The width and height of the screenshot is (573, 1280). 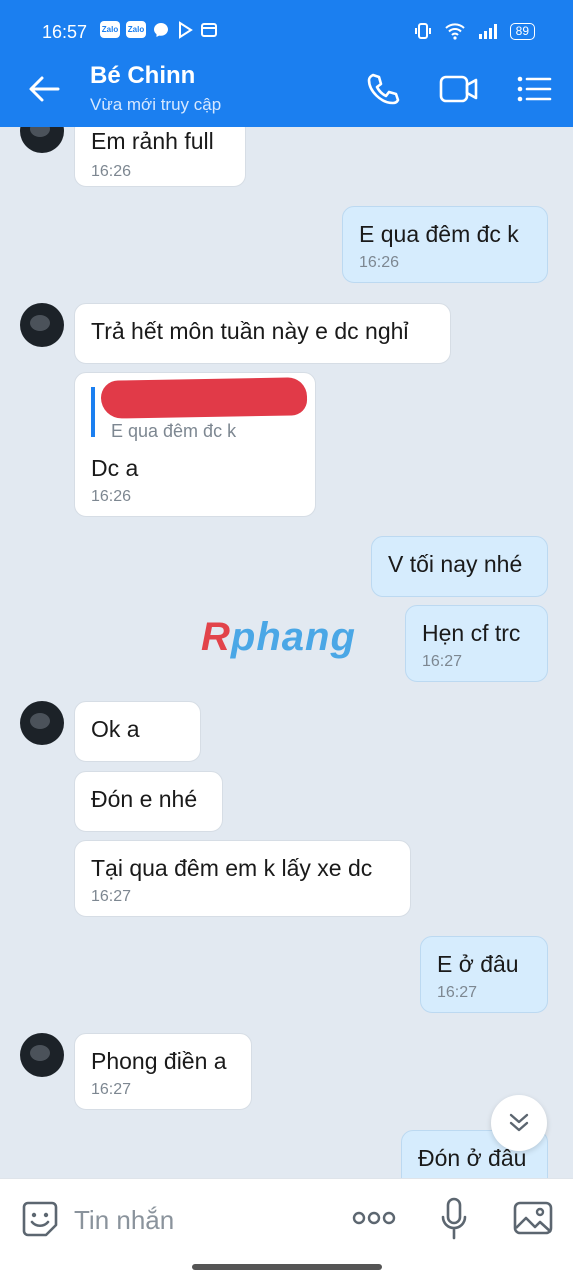 I want to click on contact-name: Bé Chinn, so click(x=142, y=76).